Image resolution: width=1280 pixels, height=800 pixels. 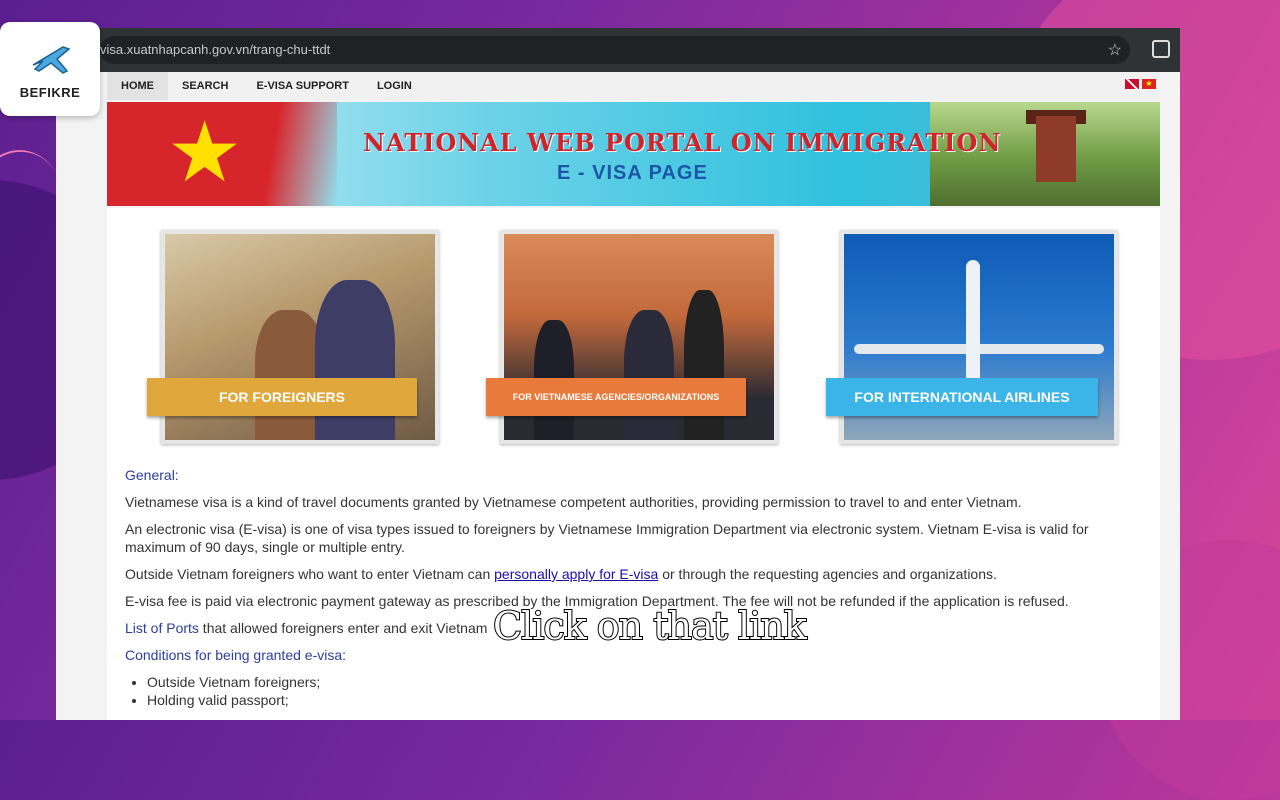 I want to click on befikre-logo: BEFIKRE, so click(x=50, y=69).